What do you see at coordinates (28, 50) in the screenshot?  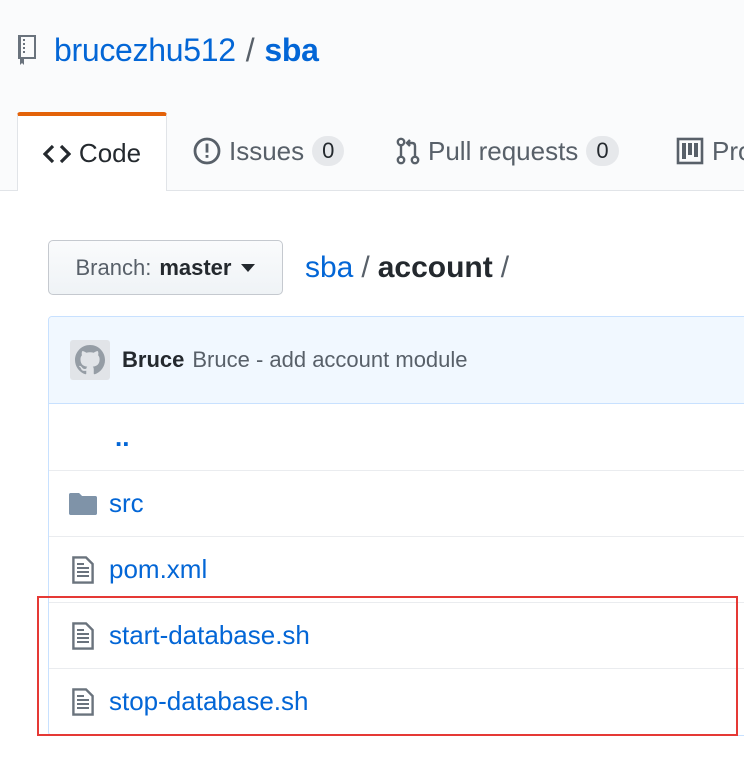 I see `repo-icon` at bounding box center [28, 50].